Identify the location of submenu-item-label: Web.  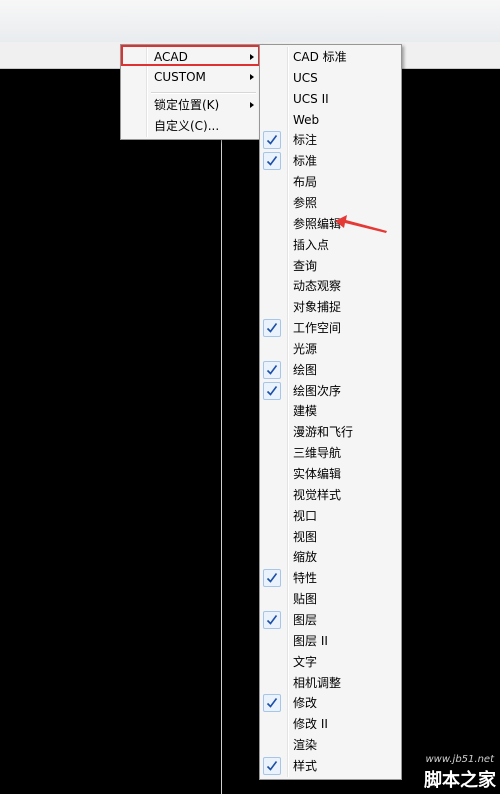
(306, 119).